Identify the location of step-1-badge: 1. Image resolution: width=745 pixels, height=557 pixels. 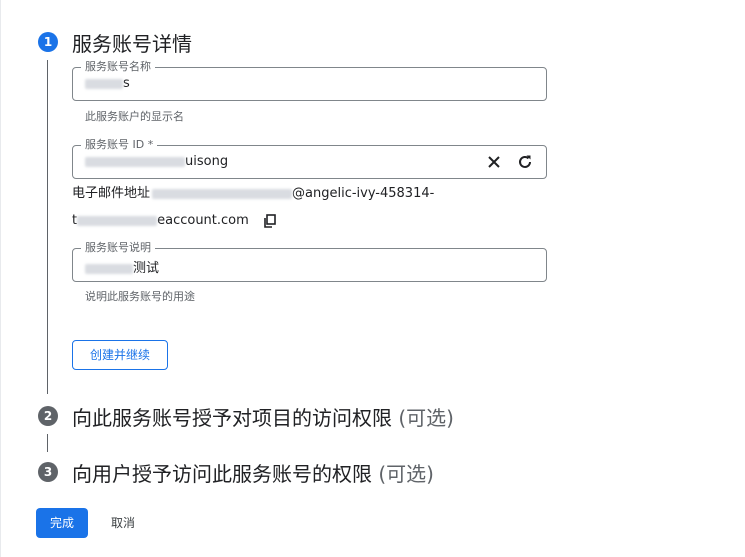
(48, 42).